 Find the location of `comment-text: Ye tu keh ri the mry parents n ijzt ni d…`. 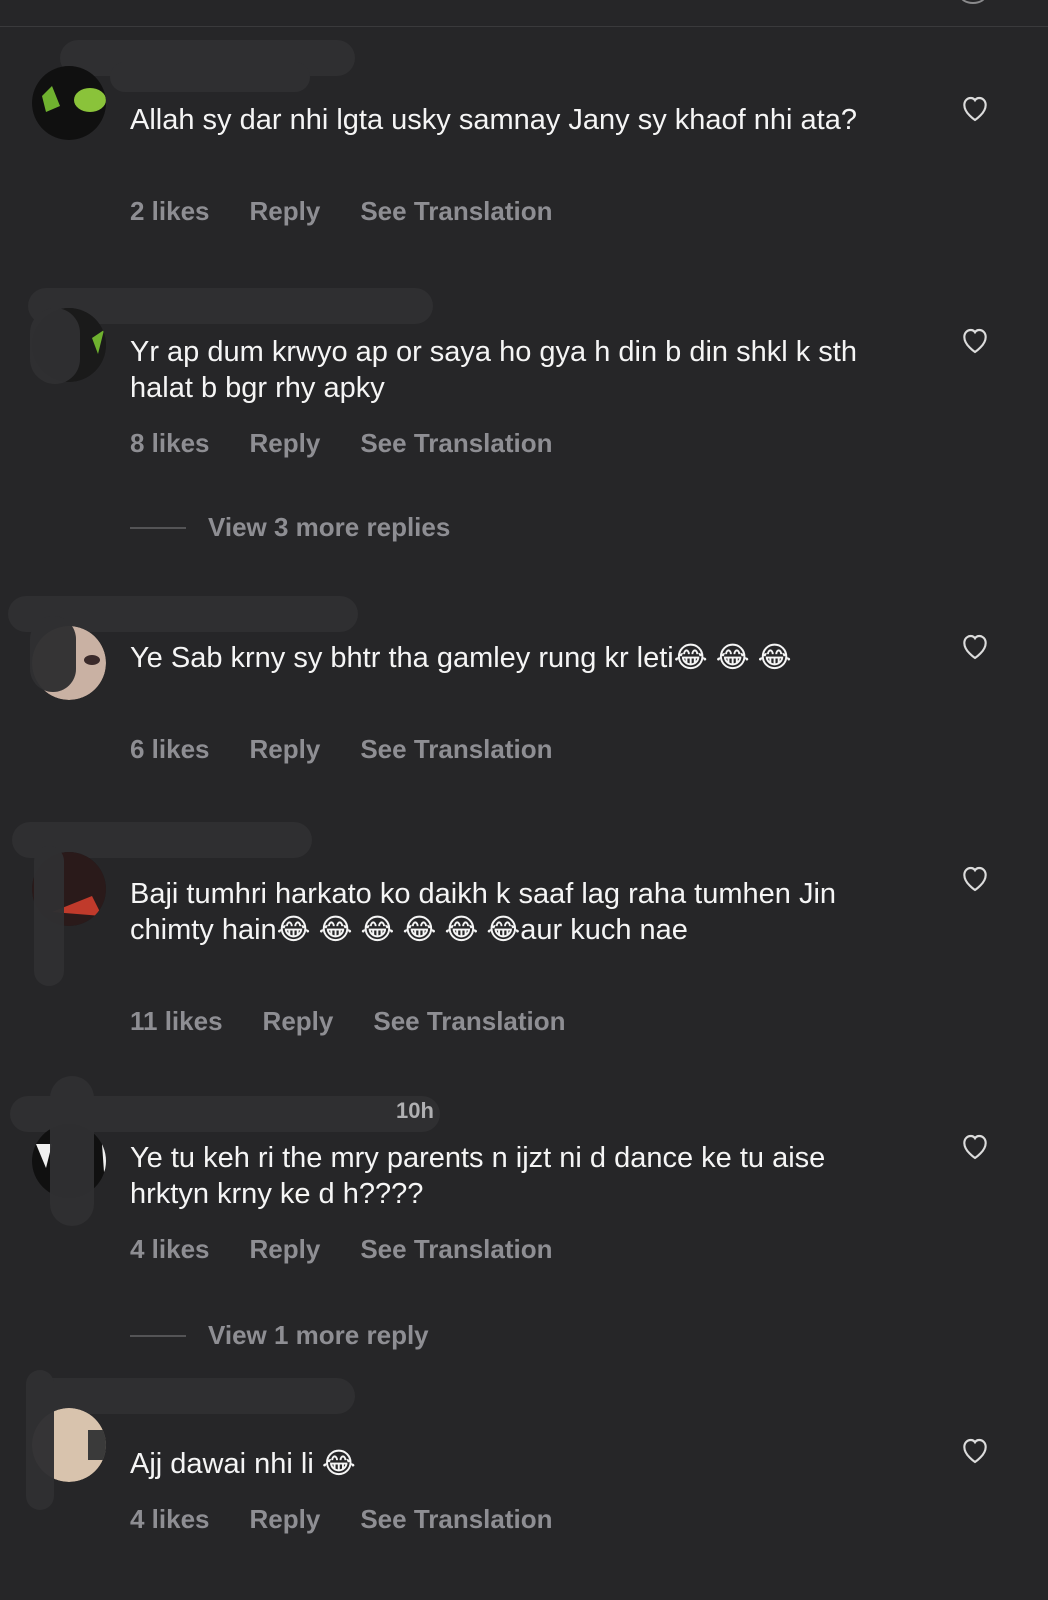

comment-text: Ye tu keh ri the mry parents n ijzt ni d… is located at coordinates (482, 1176).